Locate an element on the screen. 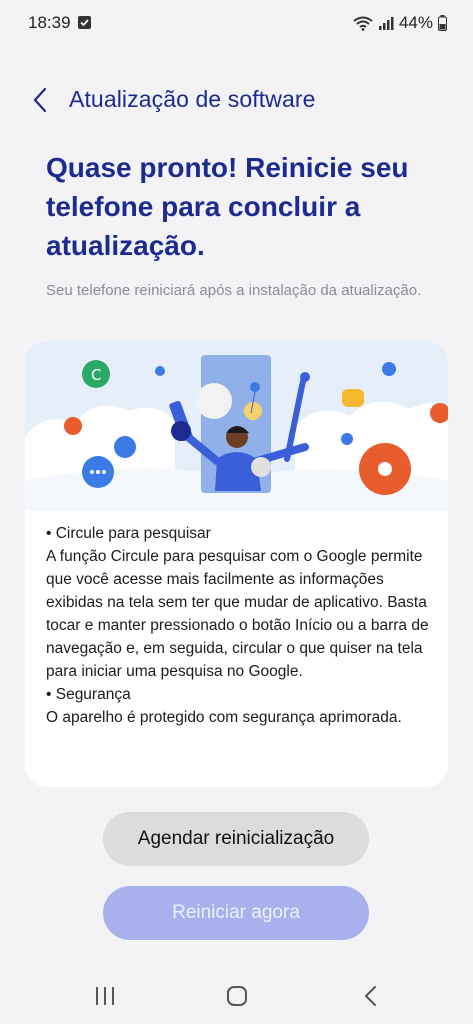 This screenshot has width=473, height=1024. system-navigation-bar is located at coordinates (236, 996).